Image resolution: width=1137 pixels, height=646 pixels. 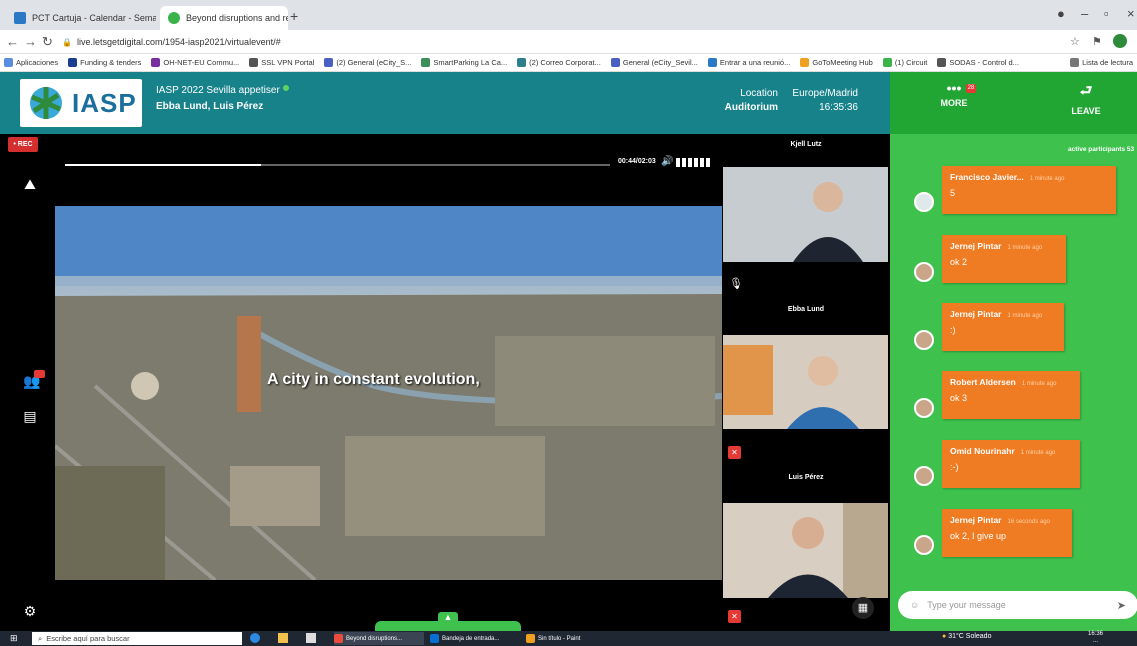 I want to click on volume-icon: 🔊, so click(x=667, y=161).